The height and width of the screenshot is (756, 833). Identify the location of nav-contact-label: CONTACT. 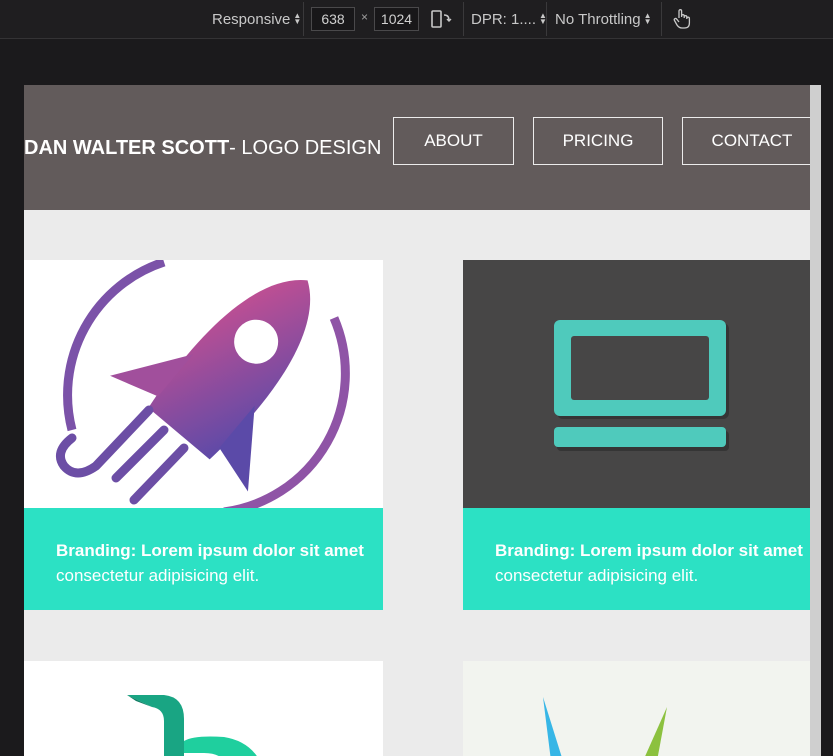
(752, 140).